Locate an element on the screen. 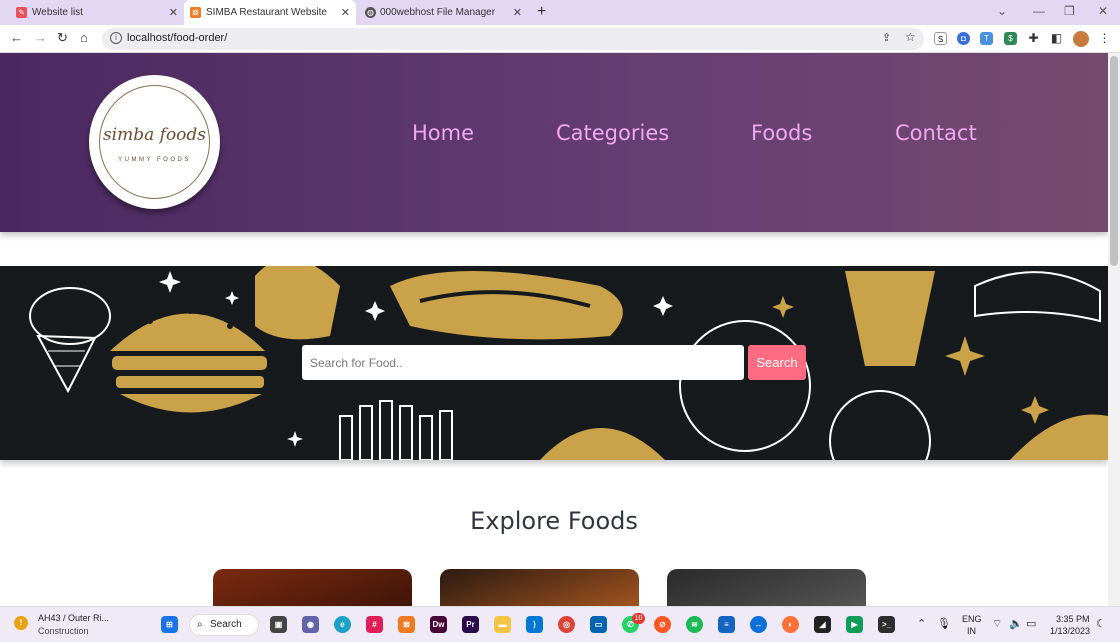 This screenshot has width=1120, height=642. nav-contact: Contact is located at coordinates (936, 133).